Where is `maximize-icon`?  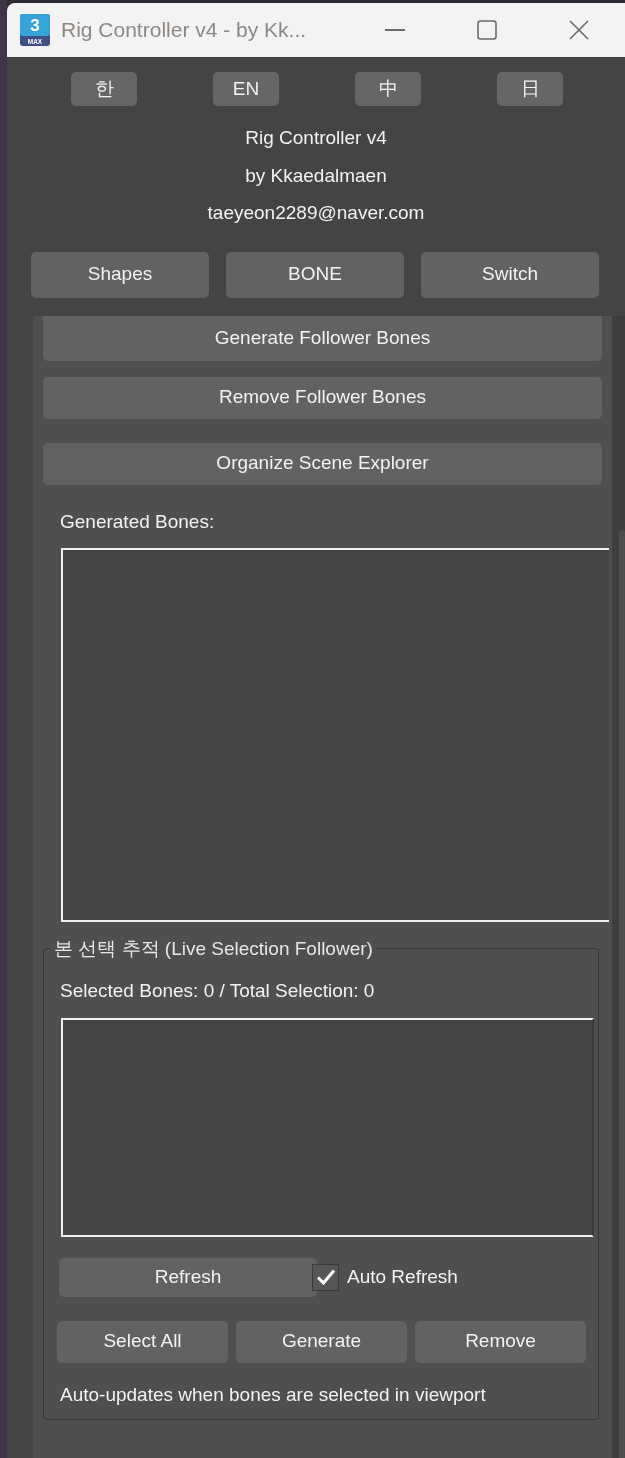 maximize-icon is located at coordinates (487, 30).